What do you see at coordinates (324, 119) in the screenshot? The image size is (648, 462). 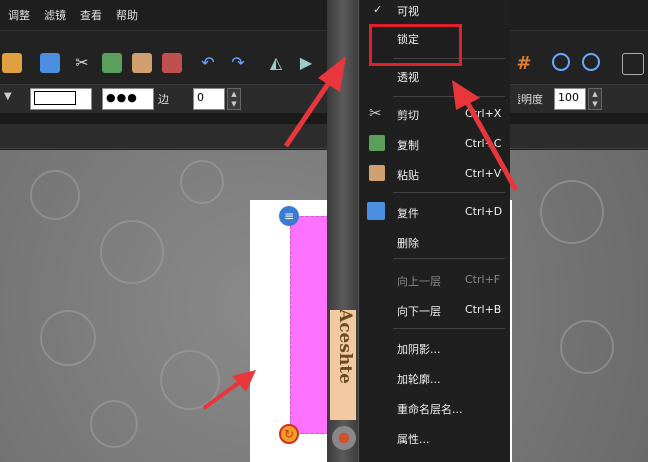 I see `divider-strip` at bounding box center [324, 119].